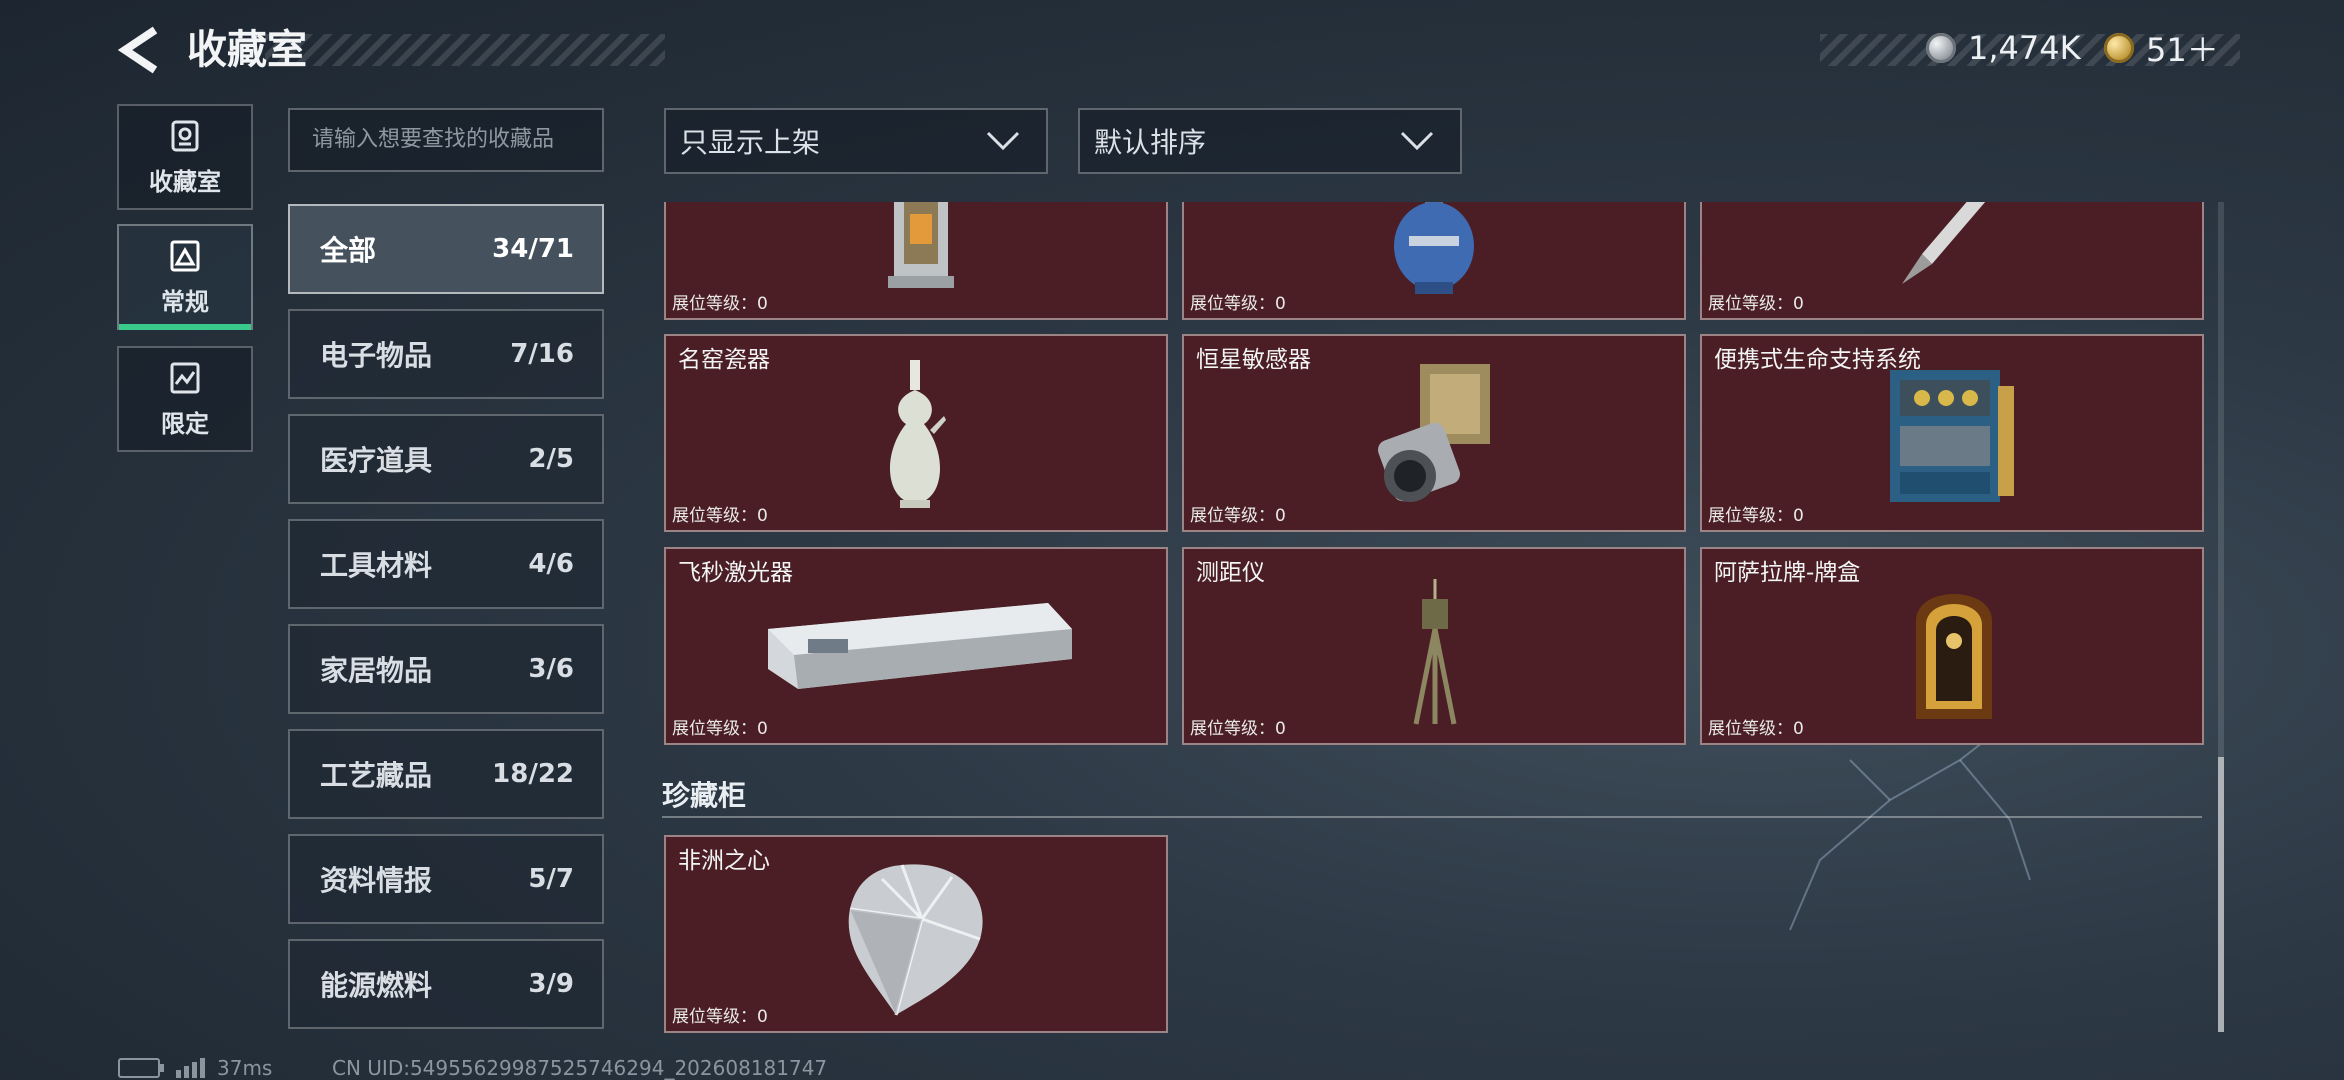 The image size is (2344, 1080). Describe the element at coordinates (185, 277) in the screenshot. I see `rail-tab-regular: 常规` at that location.